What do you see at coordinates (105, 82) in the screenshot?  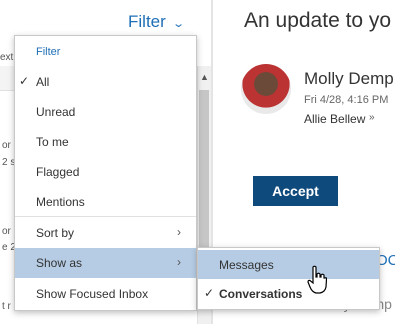 I see `menu-item-all: ✓ All` at bounding box center [105, 82].